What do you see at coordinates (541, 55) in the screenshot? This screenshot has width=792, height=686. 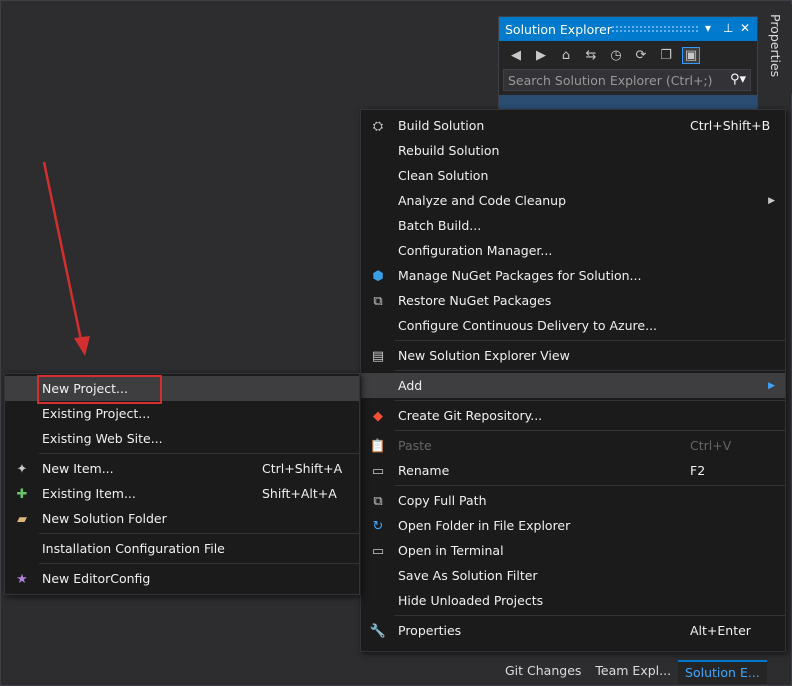 I see `forward-icon: ▶` at bounding box center [541, 55].